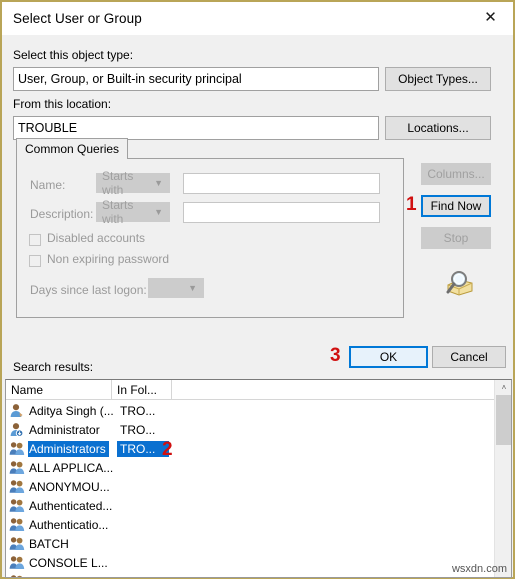  I want to click on description-operator-value: Starts with, so click(118, 212).